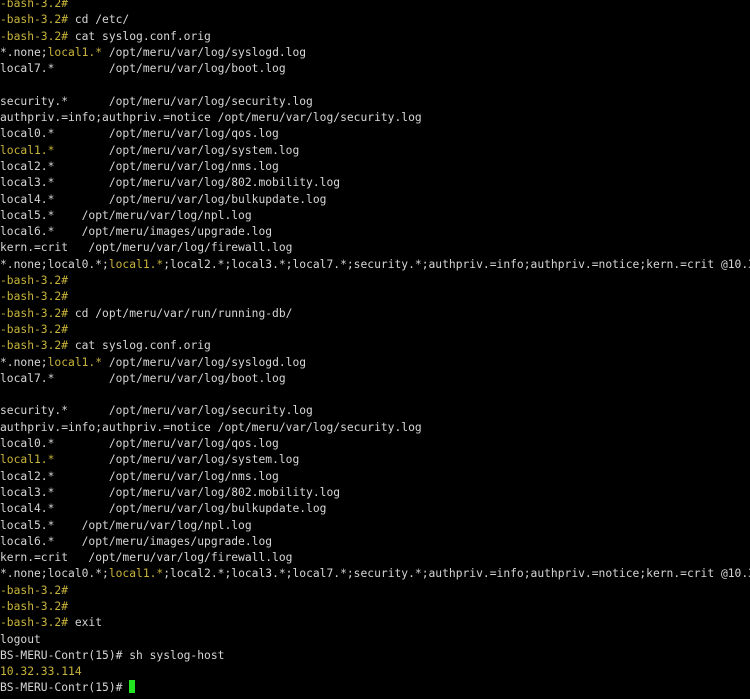 This screenshot has height=699, width=750. What do you see at coordinates (132, 687) in the screenshot?
I see `cursor-block` at bounding box center [132, 687].